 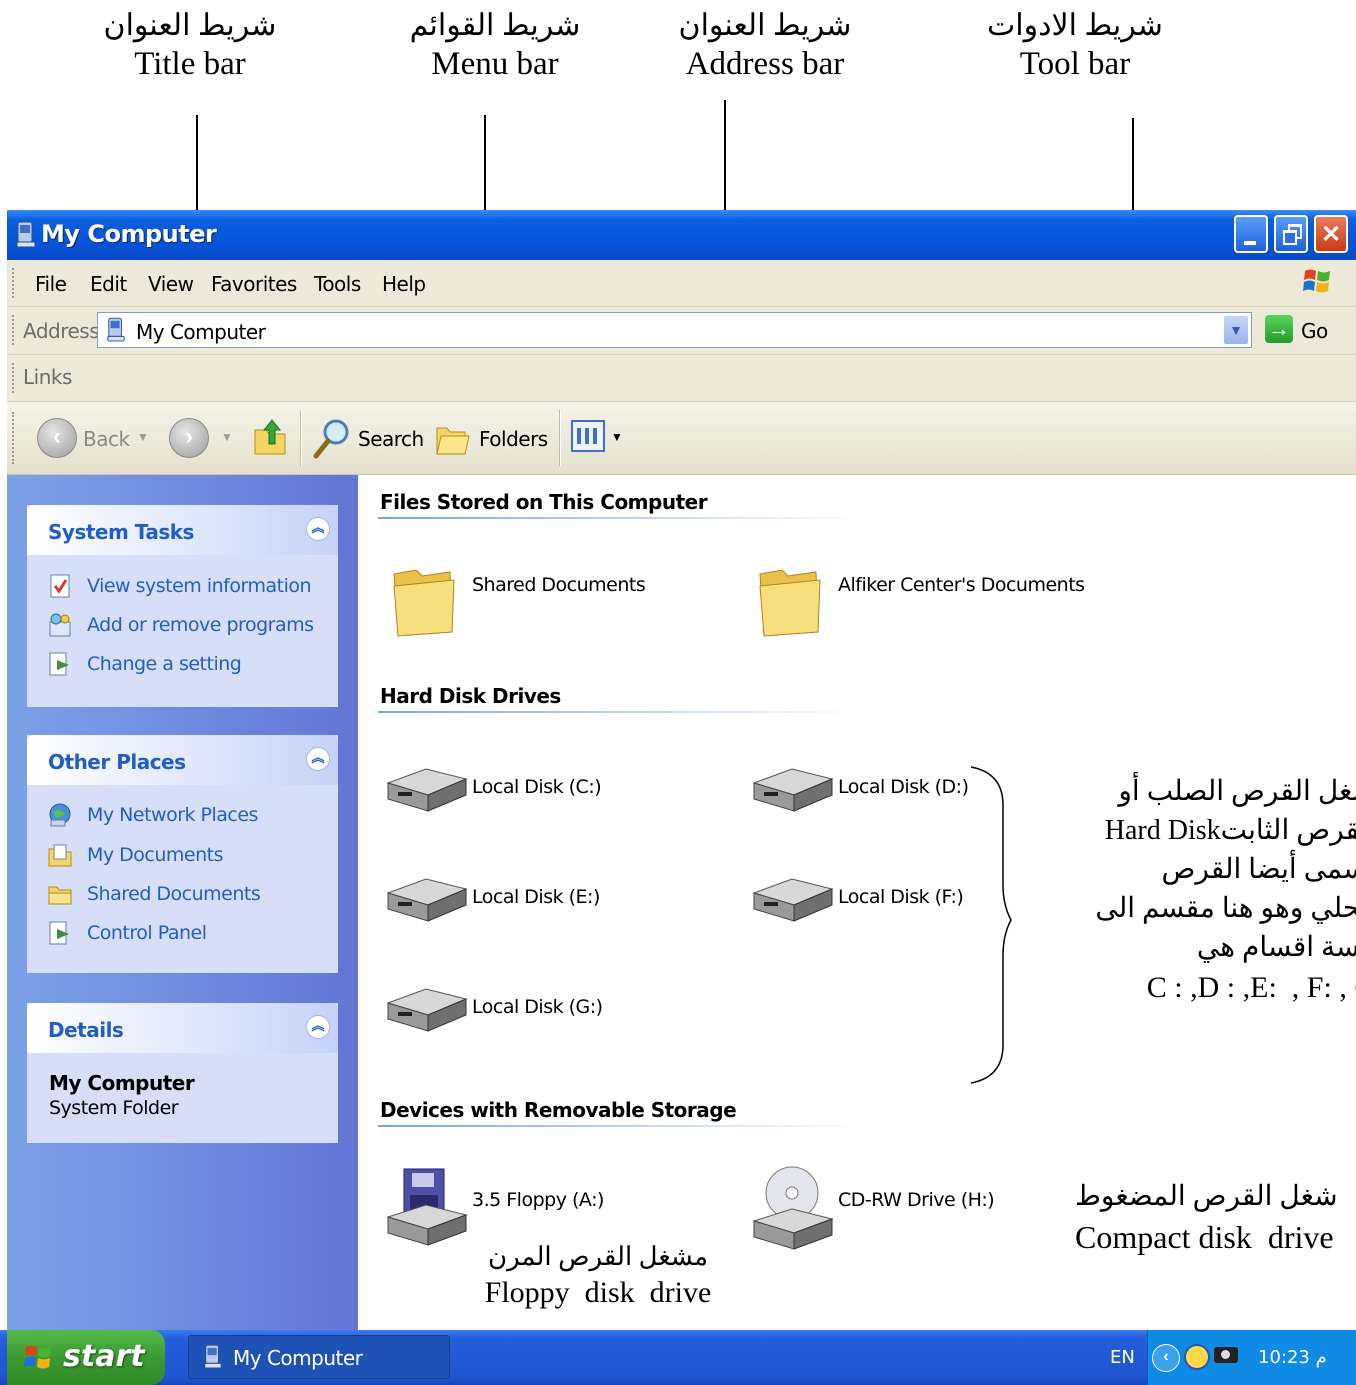 I want to click on menu-bar: File Edit View Favorites Tools Help, so click(x=681, y=283).